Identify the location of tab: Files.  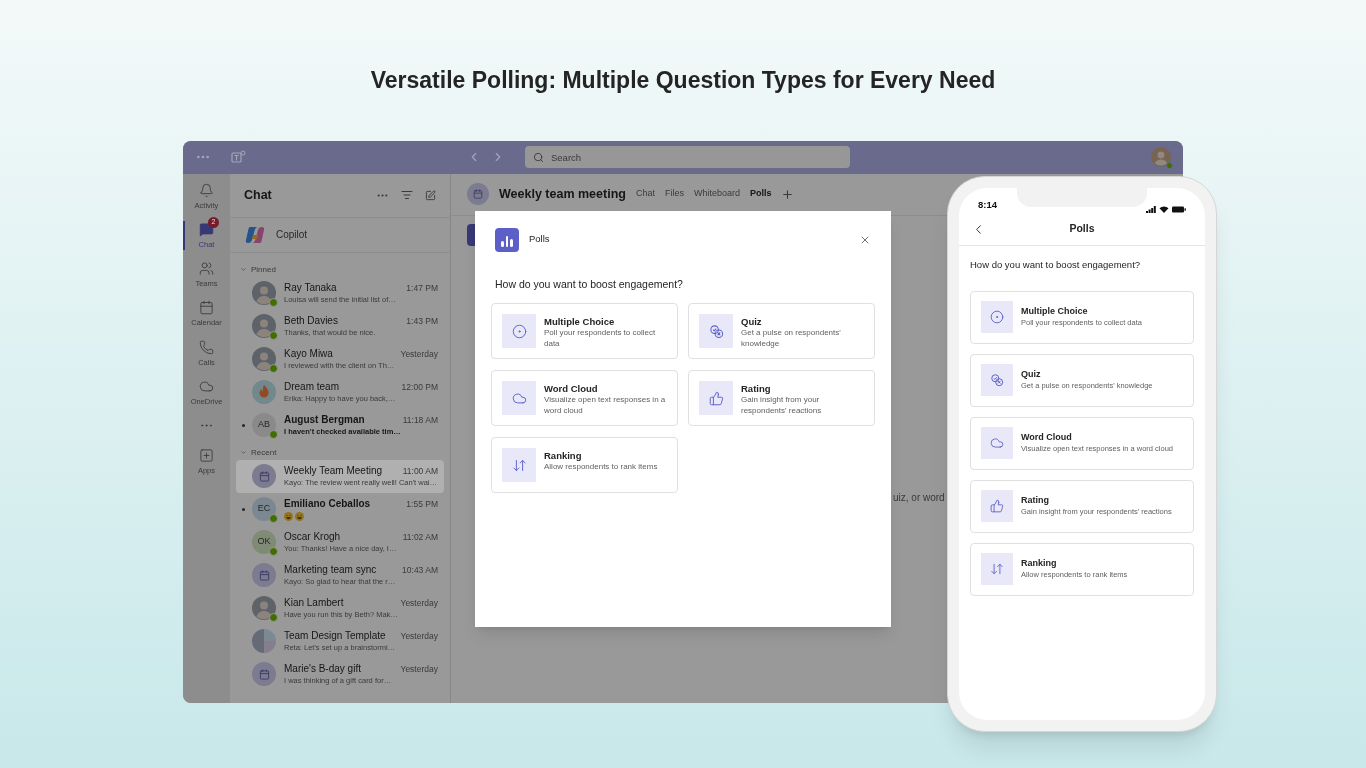
(674, 194).